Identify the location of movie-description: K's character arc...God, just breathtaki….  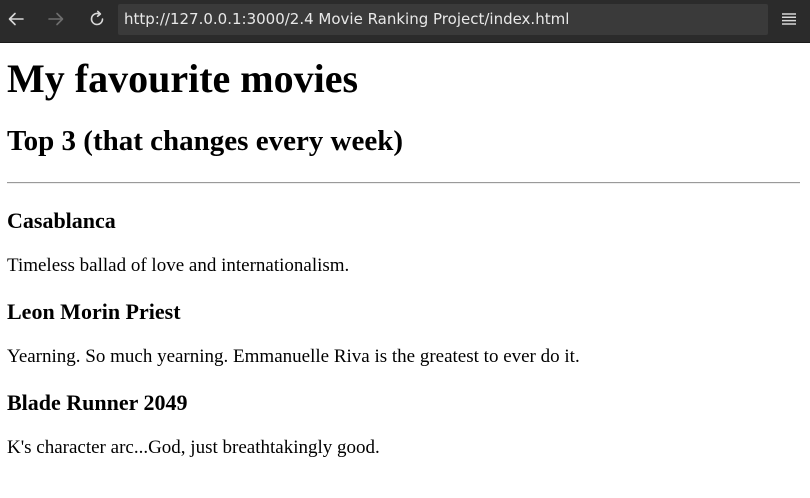
(193, 447).